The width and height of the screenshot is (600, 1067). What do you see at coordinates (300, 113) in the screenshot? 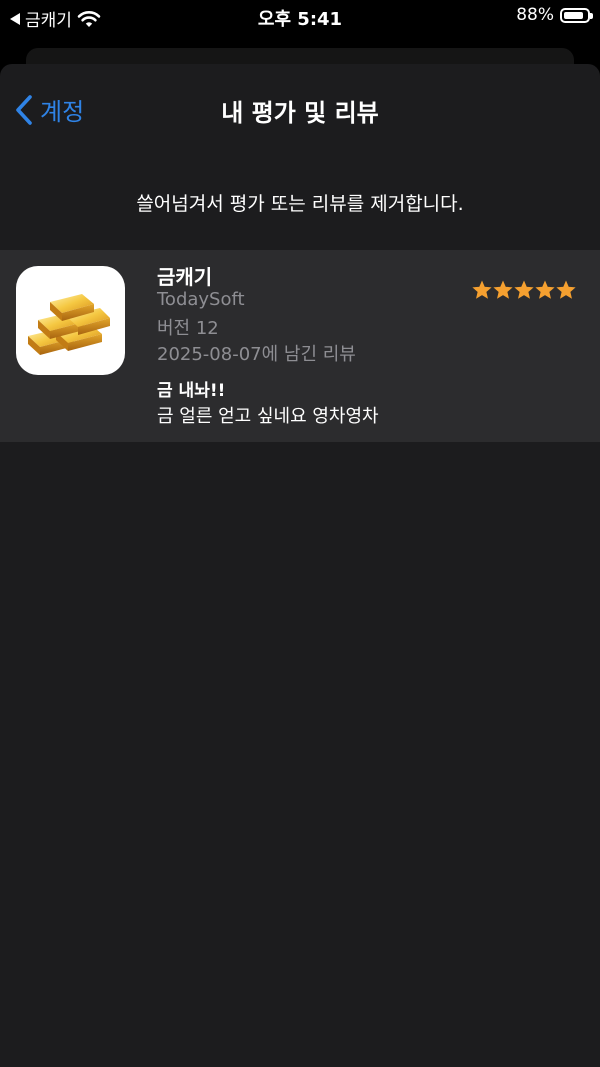
I see `page-title: 내 평가 및 리뷰` at bounding box center [300, 113].